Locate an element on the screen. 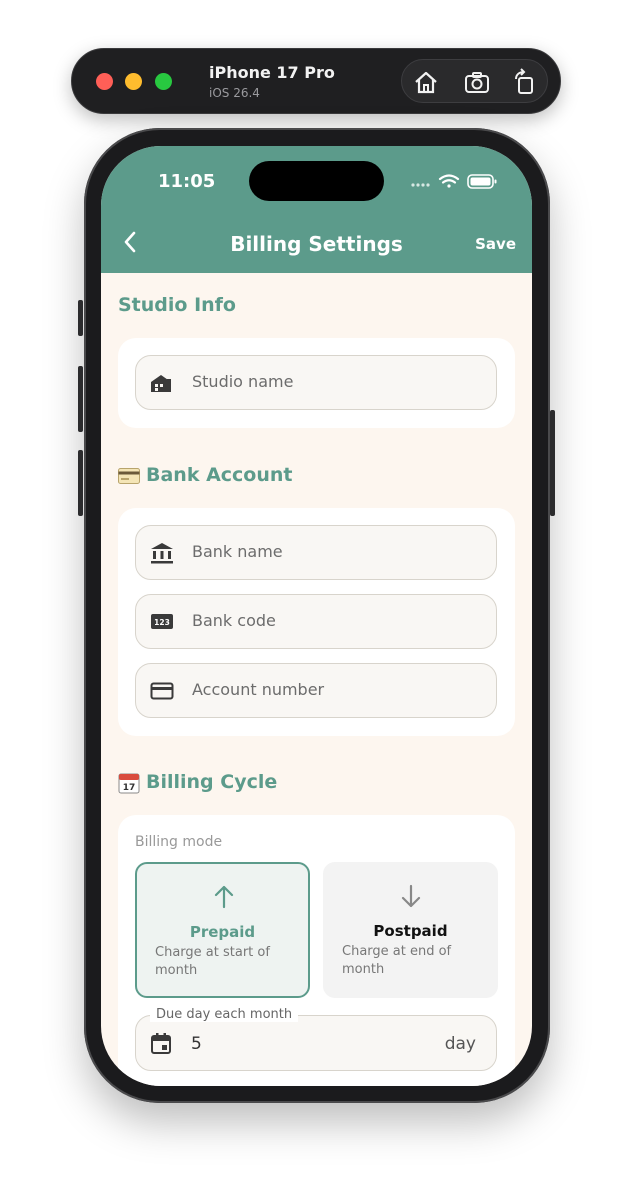 This screenshot has width=633, height=1200. billing-cycle-title: Billing Cycle is located at coordinates (212, 782).